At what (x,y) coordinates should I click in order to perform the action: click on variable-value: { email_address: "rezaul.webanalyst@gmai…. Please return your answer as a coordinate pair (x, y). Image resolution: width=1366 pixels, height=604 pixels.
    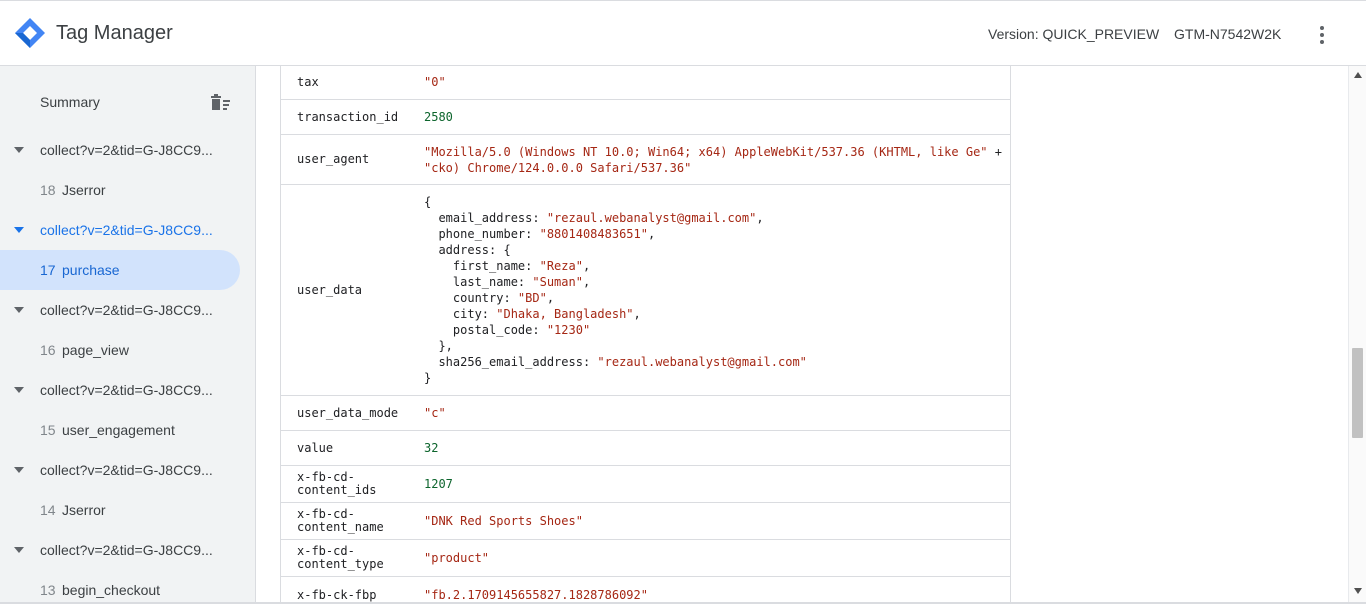
    Looking at the image, I should click on (615, 290).